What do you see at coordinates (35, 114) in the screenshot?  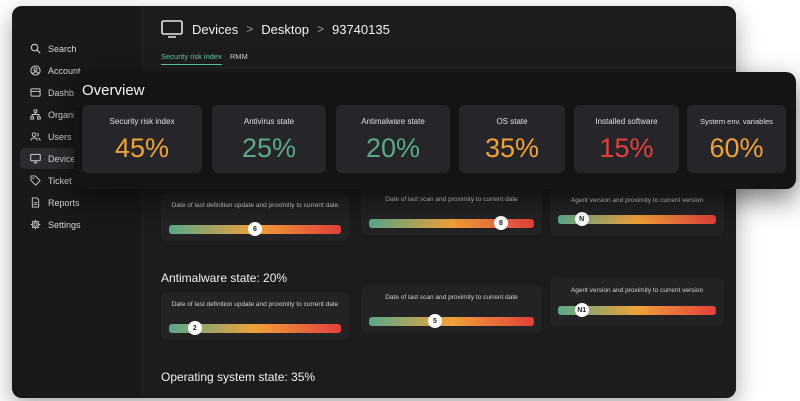 I see `organization-icon` at bounding box center [35, 114].